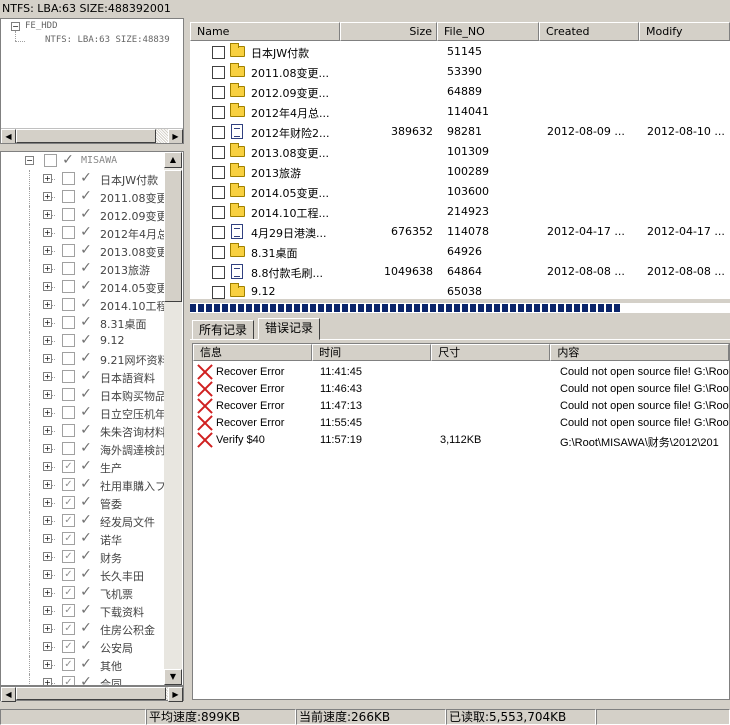  What do you see at coordinates (173, 160) in the screenshot?
I see `scroll-up-icon: ▲` at bounding box center [173, 160].